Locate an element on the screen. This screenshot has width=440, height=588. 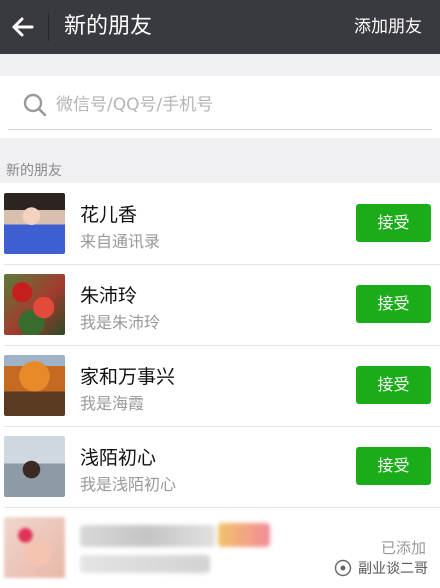
list-item: 家和万事兴 我是海霞 接受 is located at coordinates (220, 385).